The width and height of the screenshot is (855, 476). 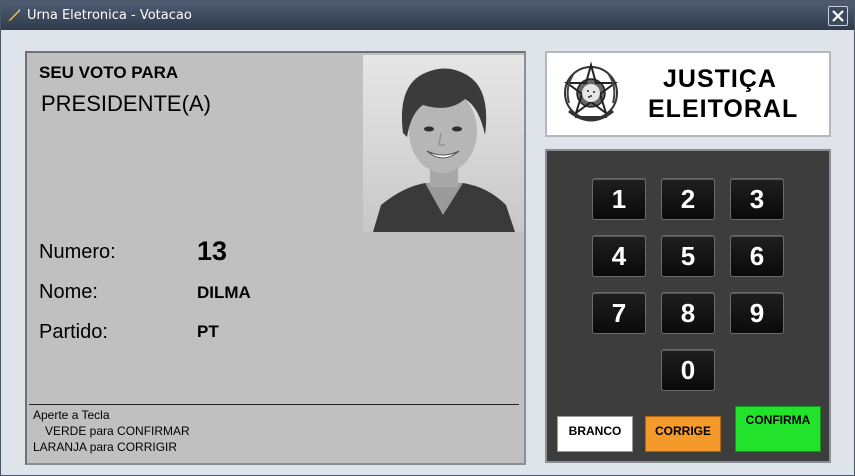 I want to click on key-4: 4, so click(x=619, y=256).